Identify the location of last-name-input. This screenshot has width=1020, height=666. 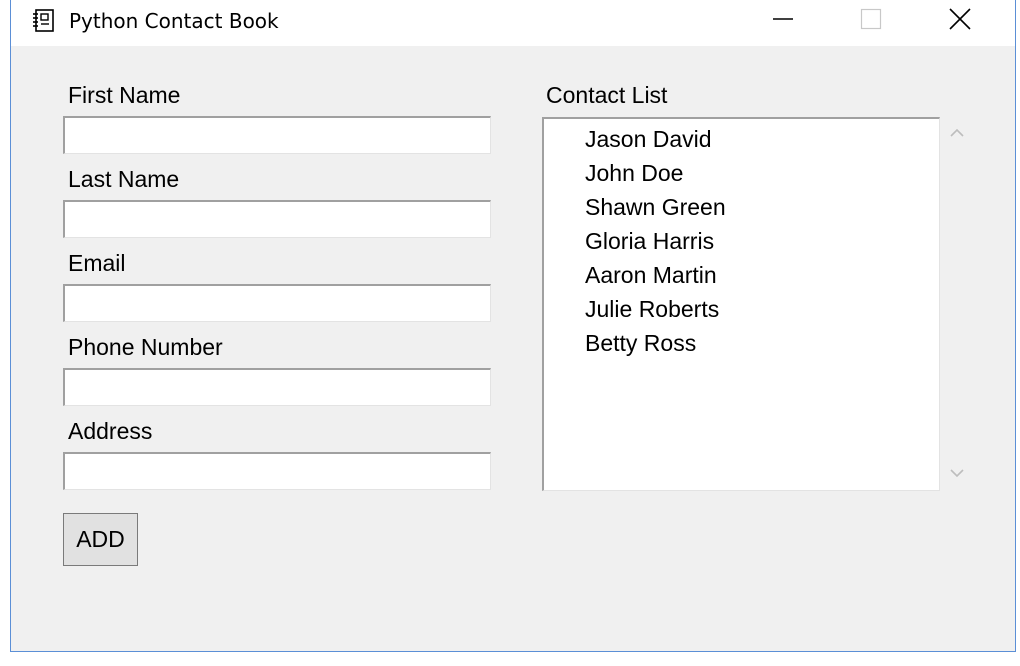
(277, 219).